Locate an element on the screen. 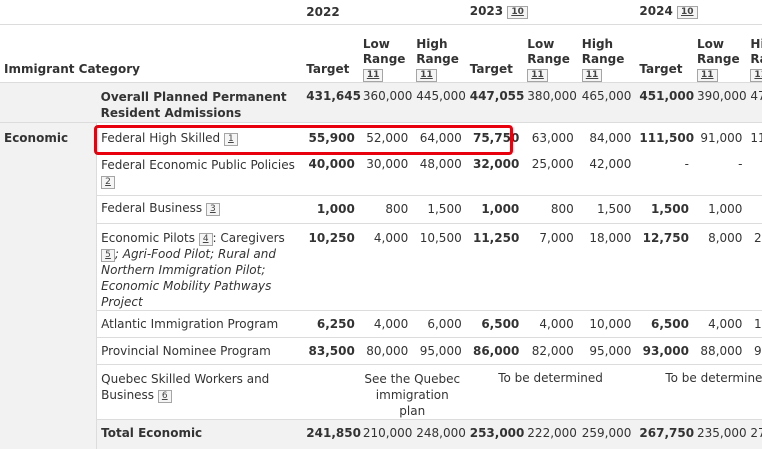 This screenshot has width=762, height=449. cell-value: 445,000 is located at coordinates (439, 101).